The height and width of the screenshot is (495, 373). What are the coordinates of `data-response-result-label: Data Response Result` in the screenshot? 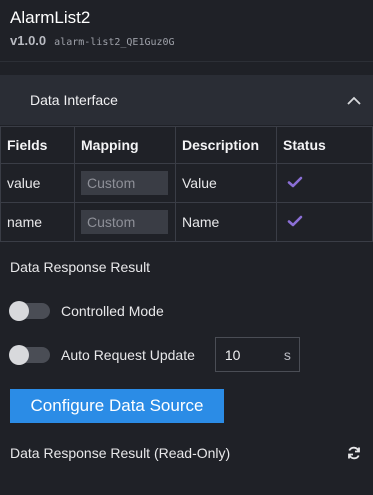 It's located at (80, 266).